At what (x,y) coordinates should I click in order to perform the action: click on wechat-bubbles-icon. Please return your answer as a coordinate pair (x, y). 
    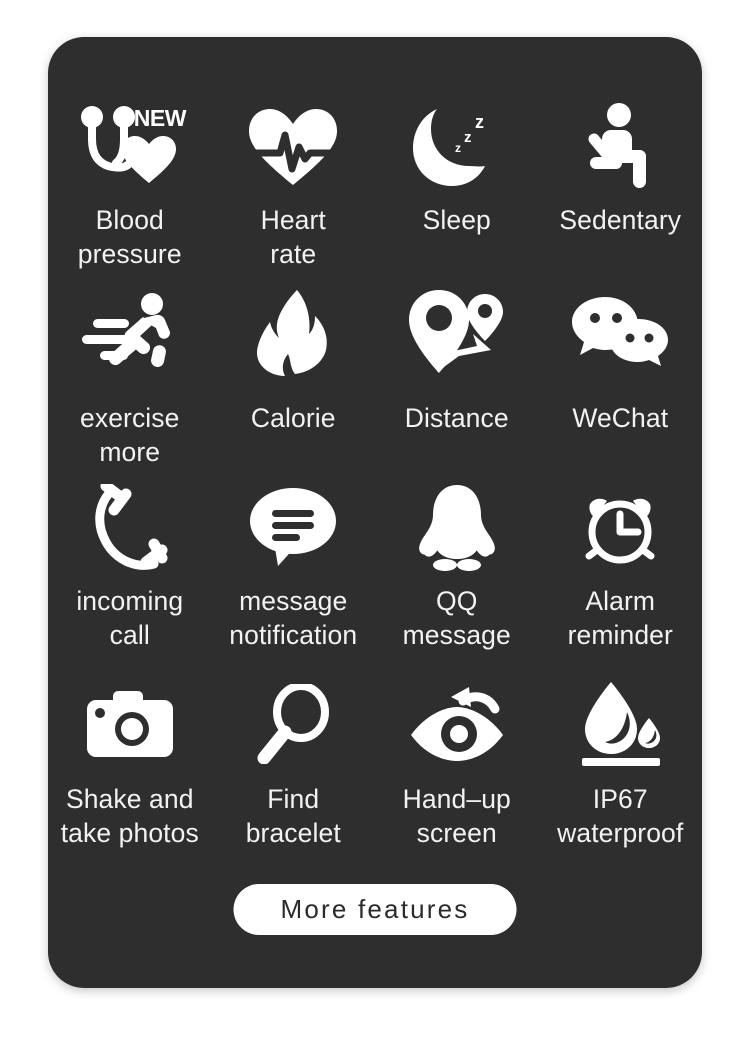
    Looking at the image, I should click on (620, 333).